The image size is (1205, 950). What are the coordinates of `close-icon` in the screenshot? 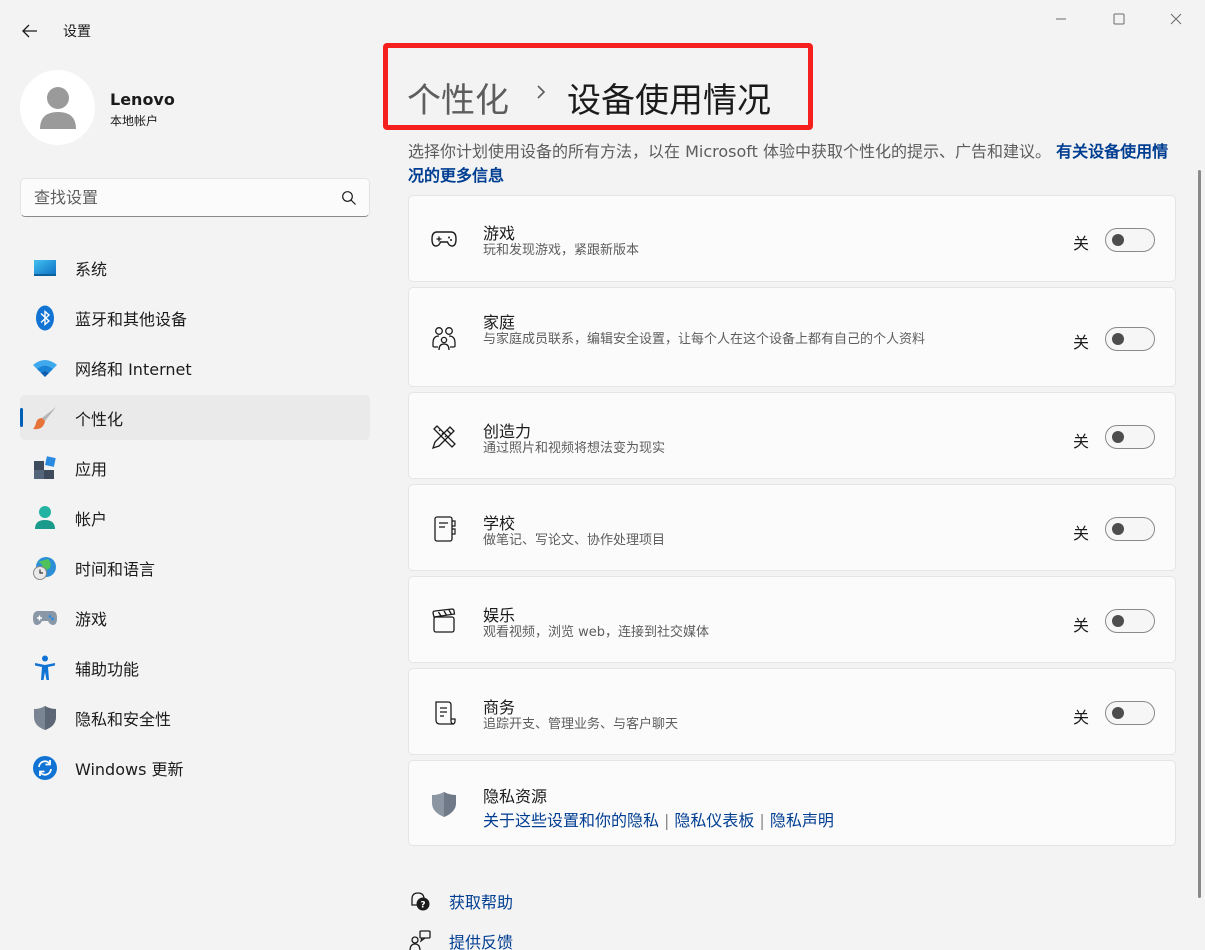 It's located at (1176, 19).